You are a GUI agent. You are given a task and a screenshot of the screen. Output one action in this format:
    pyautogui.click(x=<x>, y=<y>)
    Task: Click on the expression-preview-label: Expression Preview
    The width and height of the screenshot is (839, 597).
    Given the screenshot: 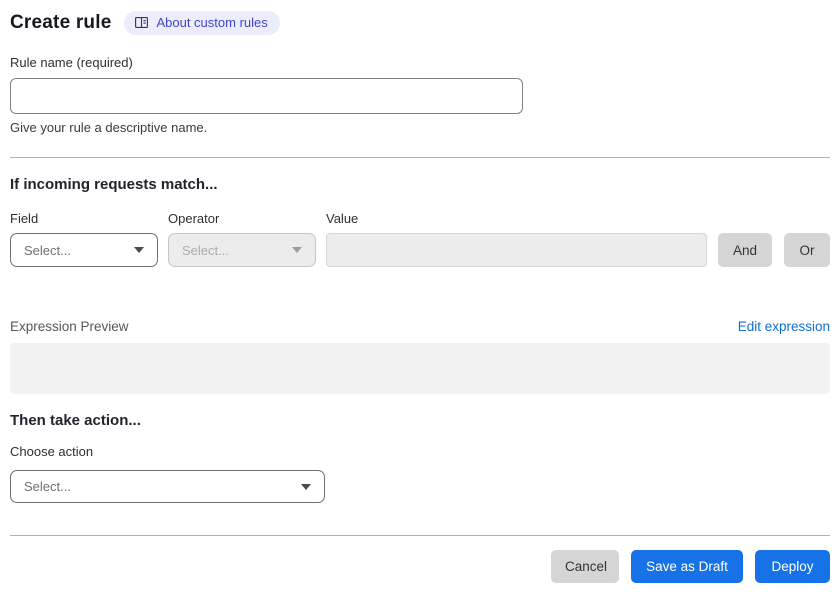 What is the action you would take?
    pyautogui.click(x=69, y=326)
    